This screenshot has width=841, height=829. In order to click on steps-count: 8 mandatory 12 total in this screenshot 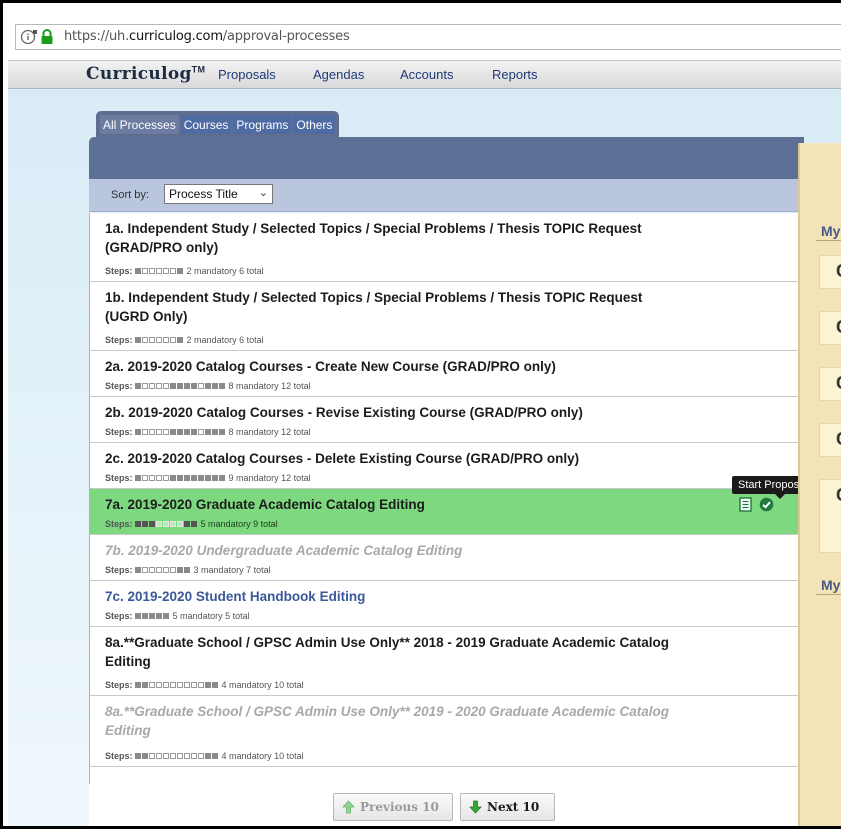, I will do `click(269, 386)`.